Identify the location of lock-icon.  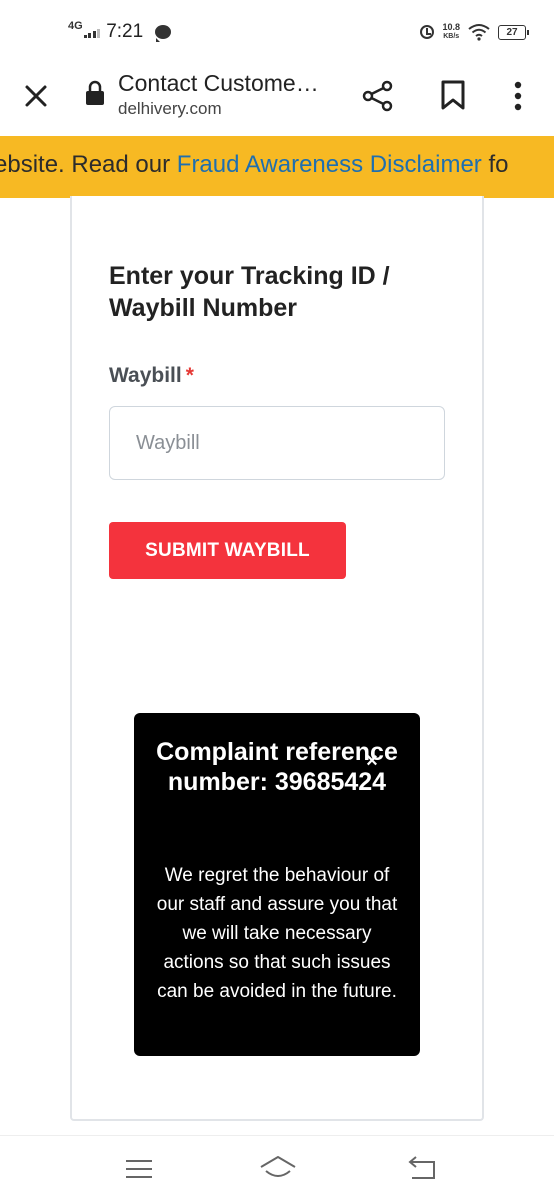
(95, 93).